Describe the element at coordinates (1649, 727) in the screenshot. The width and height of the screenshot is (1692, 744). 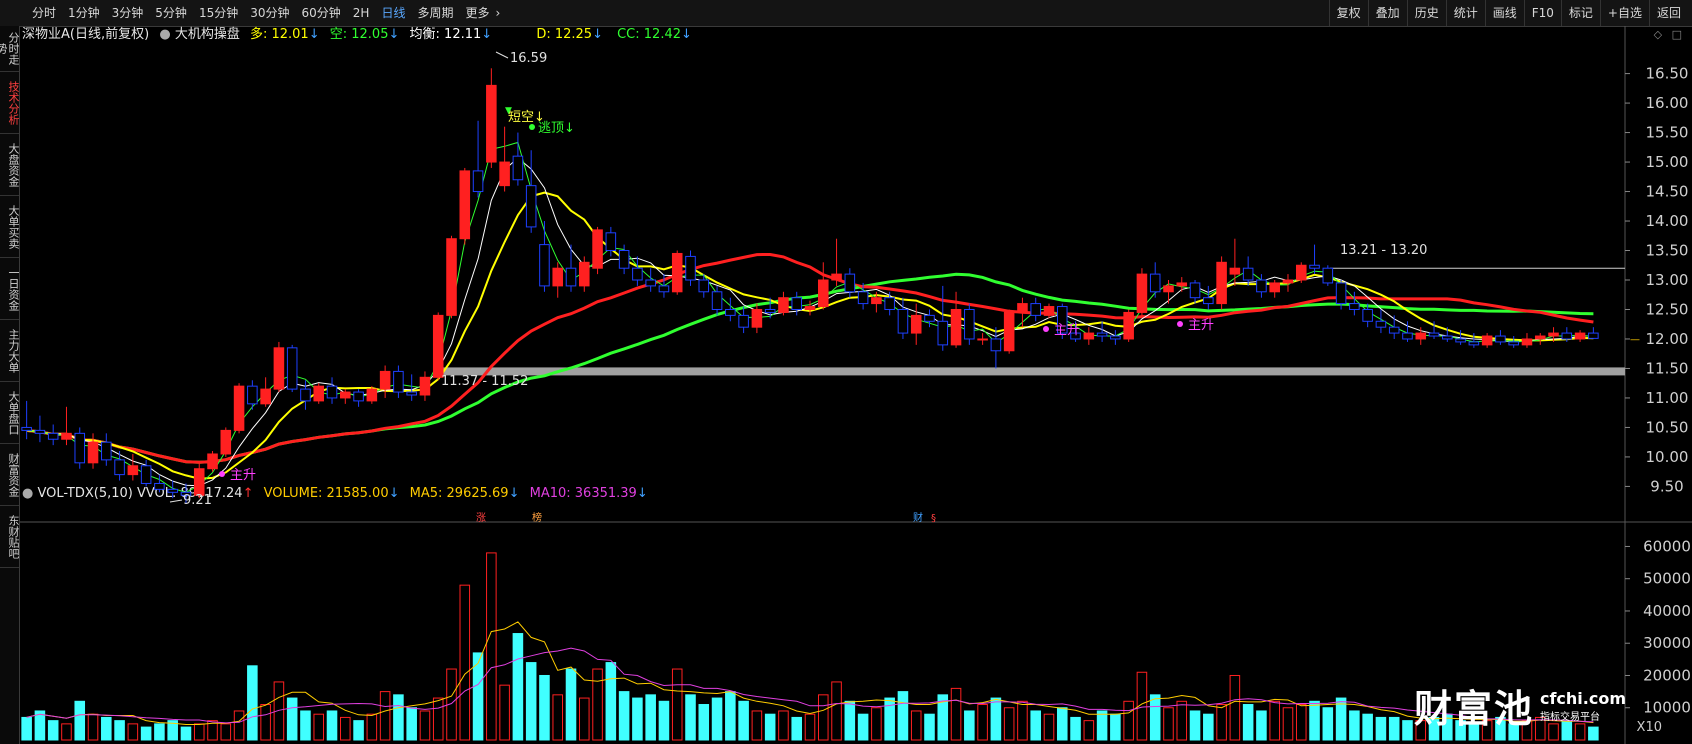
I see `zoom-x10: X10` at that location.